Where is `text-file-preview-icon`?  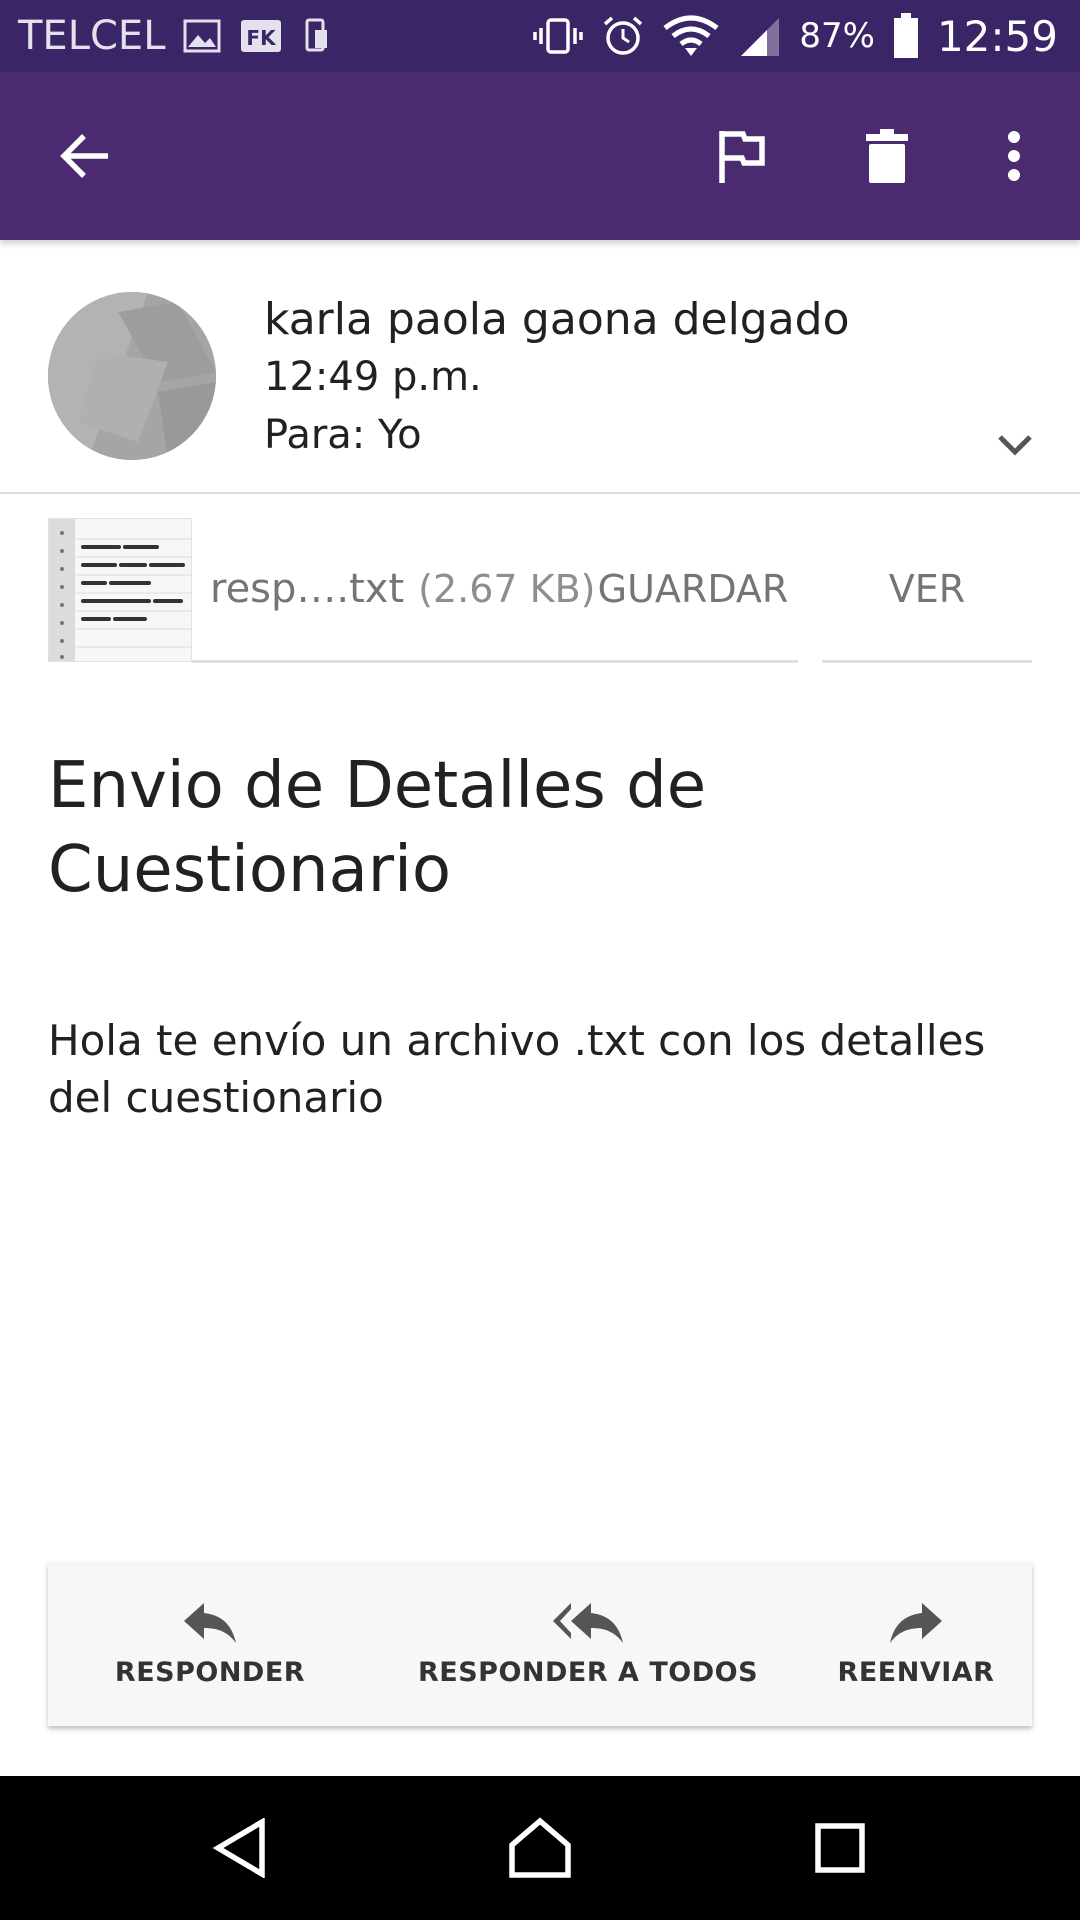
text-file-preview-icon is located at coordinates (120, 590).